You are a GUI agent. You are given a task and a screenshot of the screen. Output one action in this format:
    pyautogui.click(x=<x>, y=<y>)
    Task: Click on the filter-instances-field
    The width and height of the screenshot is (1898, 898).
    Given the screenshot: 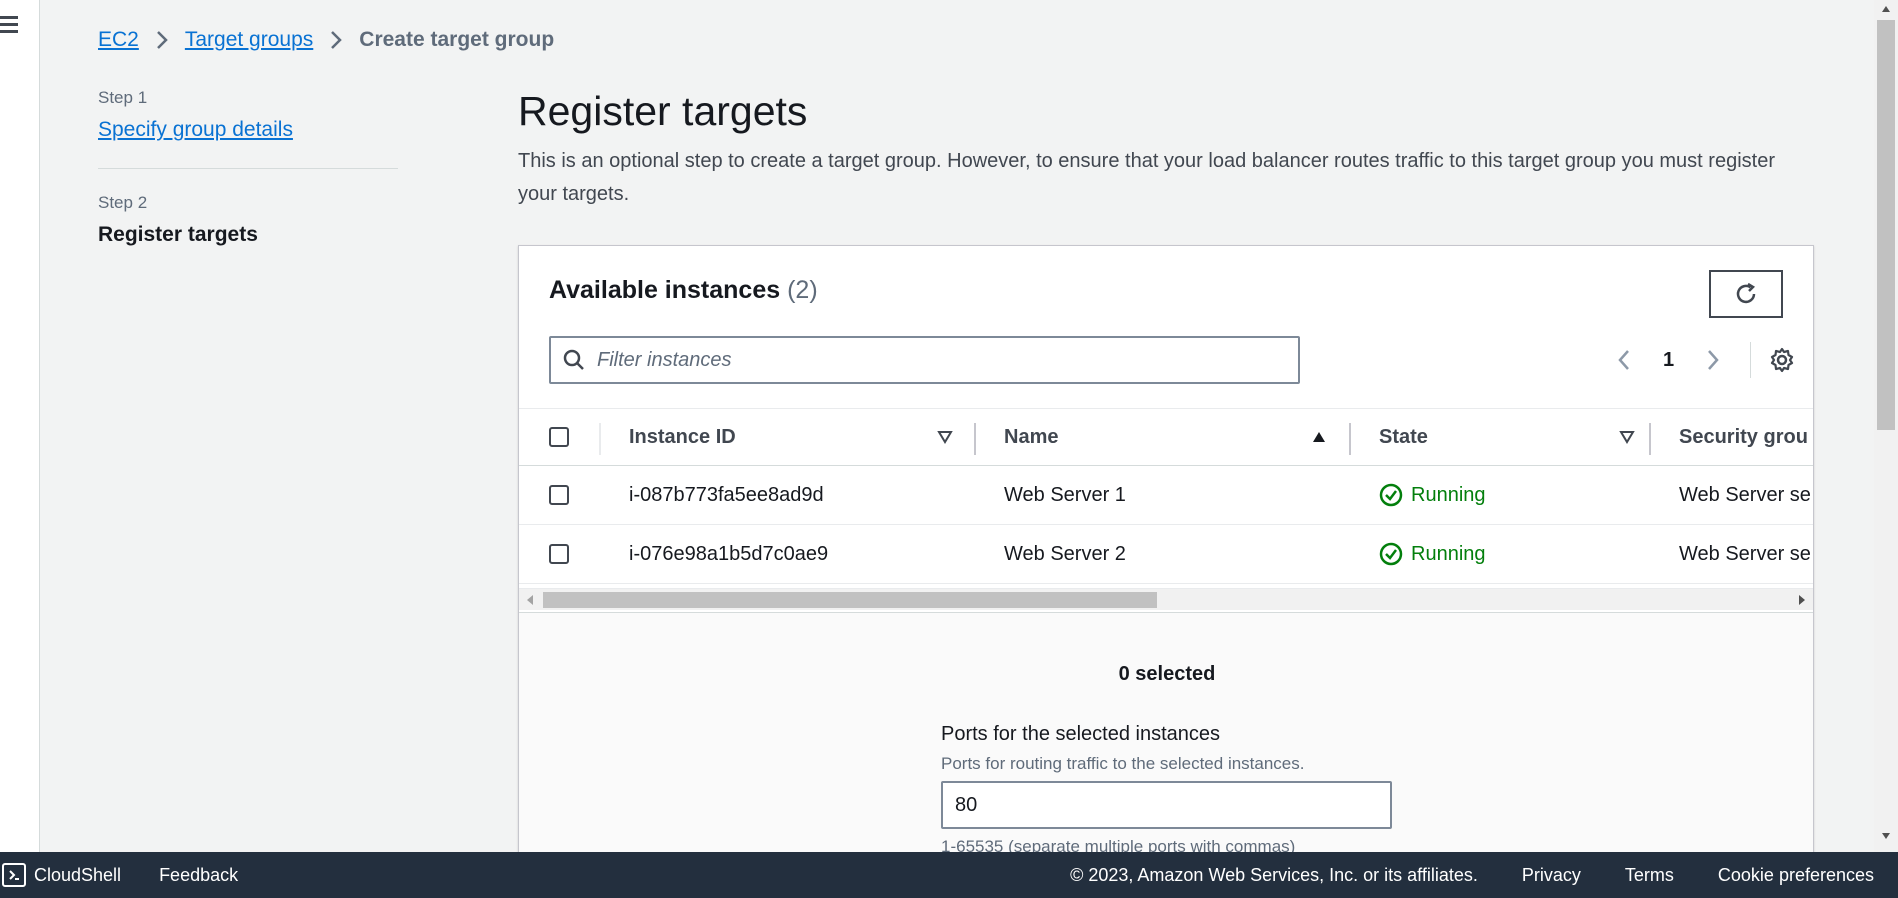 What is the action you would take?
    pyautogui.click(x=924, y=360)
    